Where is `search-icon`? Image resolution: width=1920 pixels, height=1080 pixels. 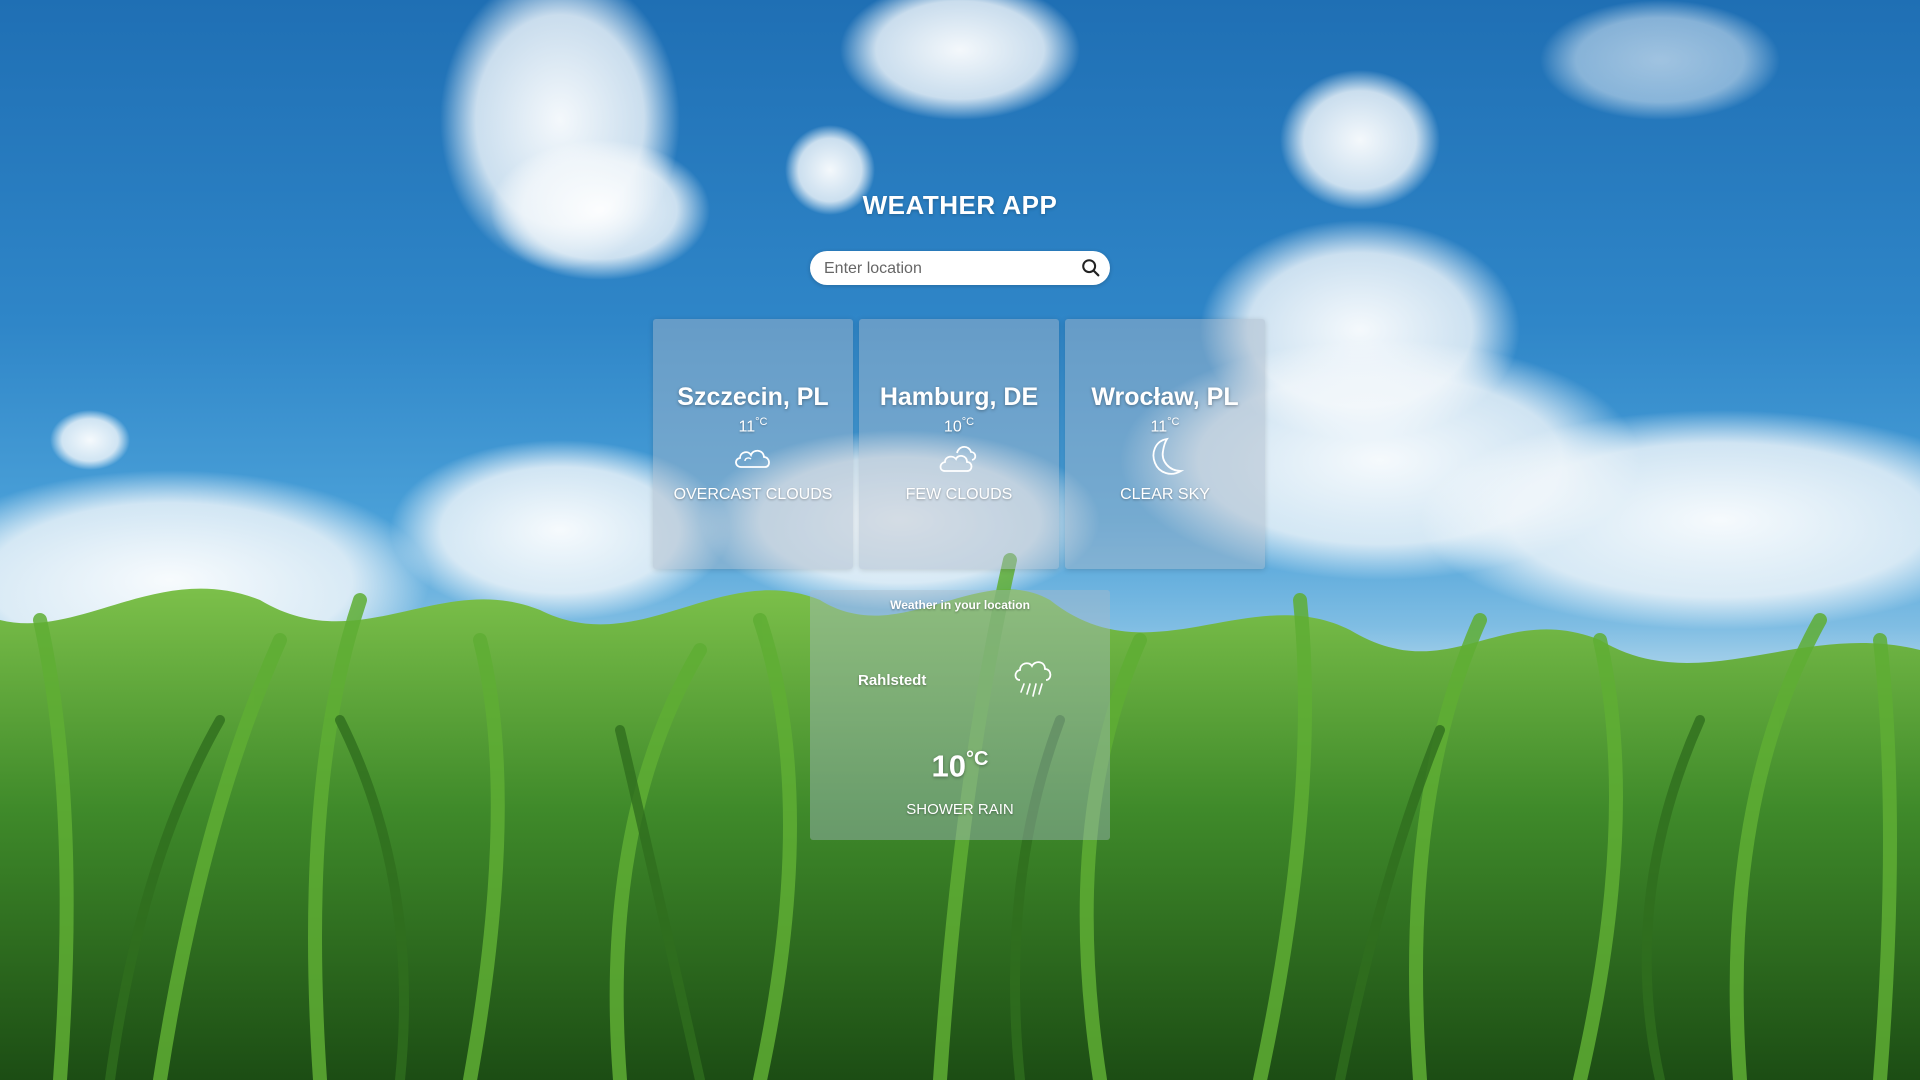 search-icon is located at coordinates (1091, 268).